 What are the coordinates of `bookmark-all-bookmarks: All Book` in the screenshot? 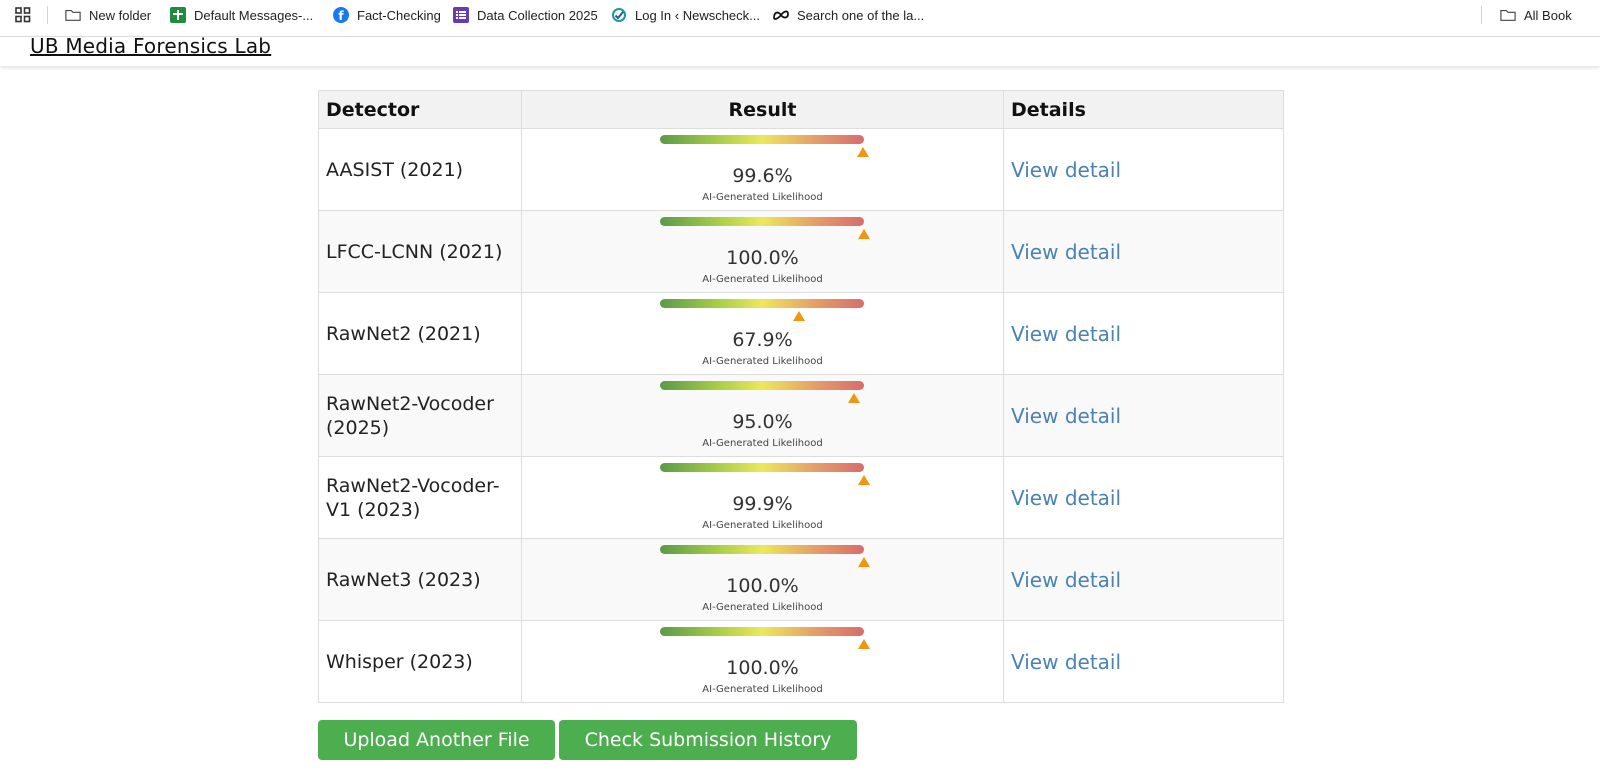 It's located at (1536, 15).